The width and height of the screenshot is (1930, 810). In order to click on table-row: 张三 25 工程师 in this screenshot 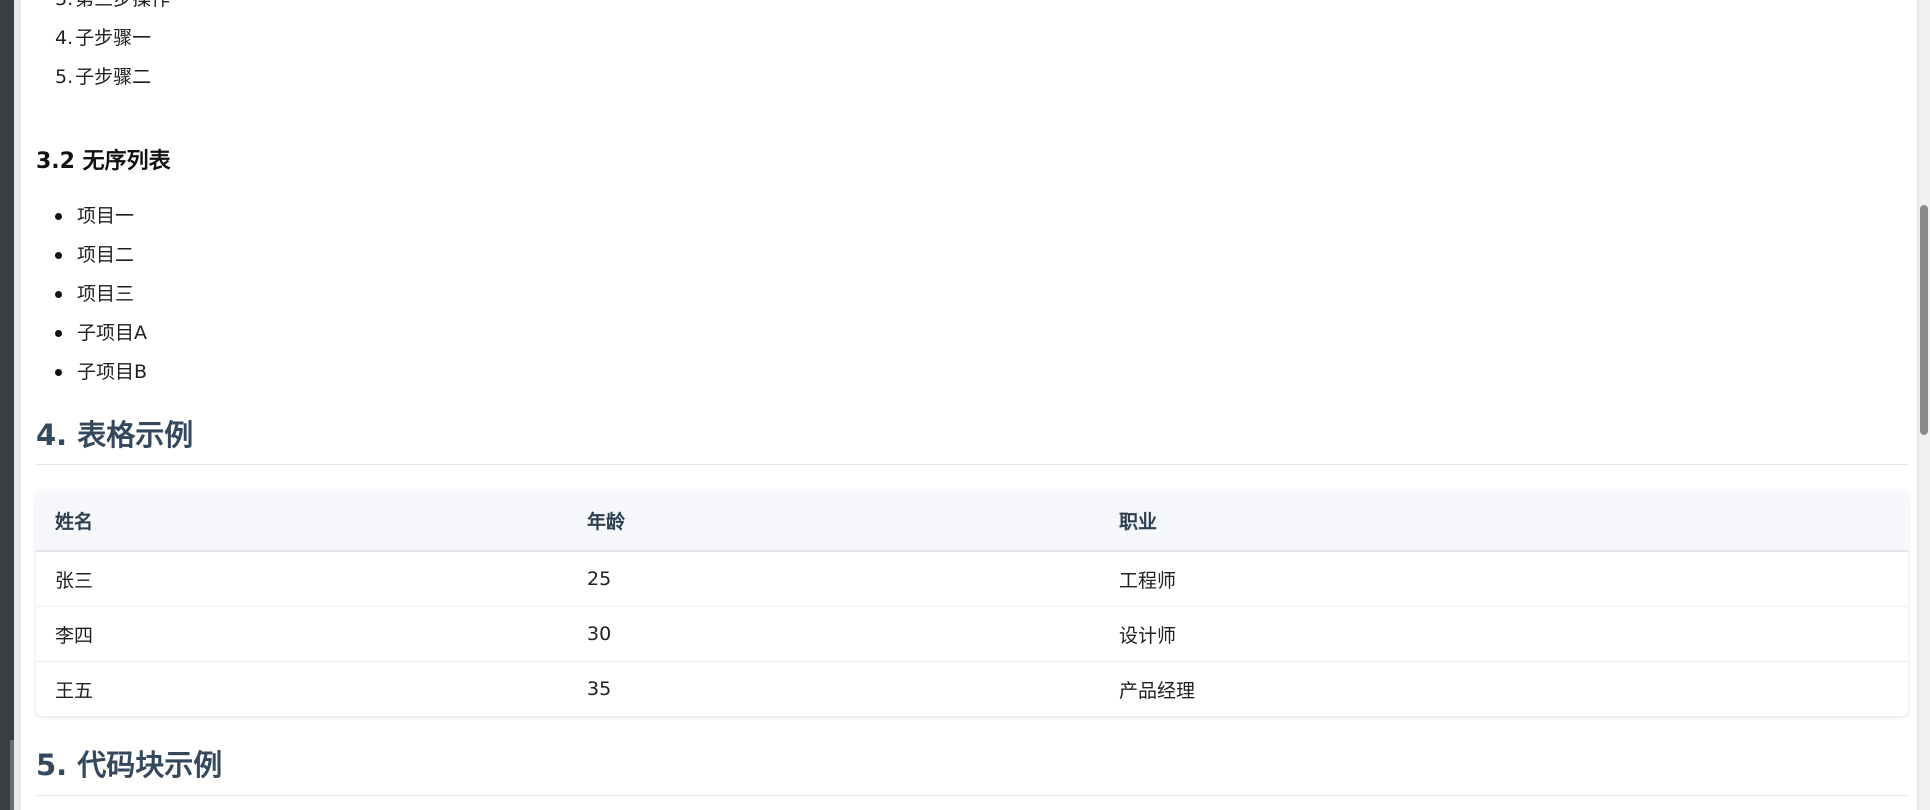, I will do `click(972, 579)`.